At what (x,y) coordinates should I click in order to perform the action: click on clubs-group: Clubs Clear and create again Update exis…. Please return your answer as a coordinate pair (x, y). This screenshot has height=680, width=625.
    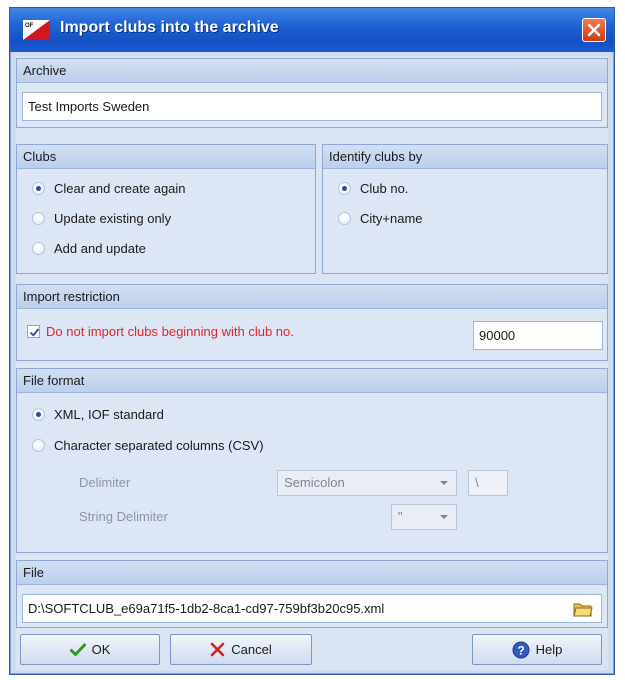
    Looking at the image, I should click on (166, 209).